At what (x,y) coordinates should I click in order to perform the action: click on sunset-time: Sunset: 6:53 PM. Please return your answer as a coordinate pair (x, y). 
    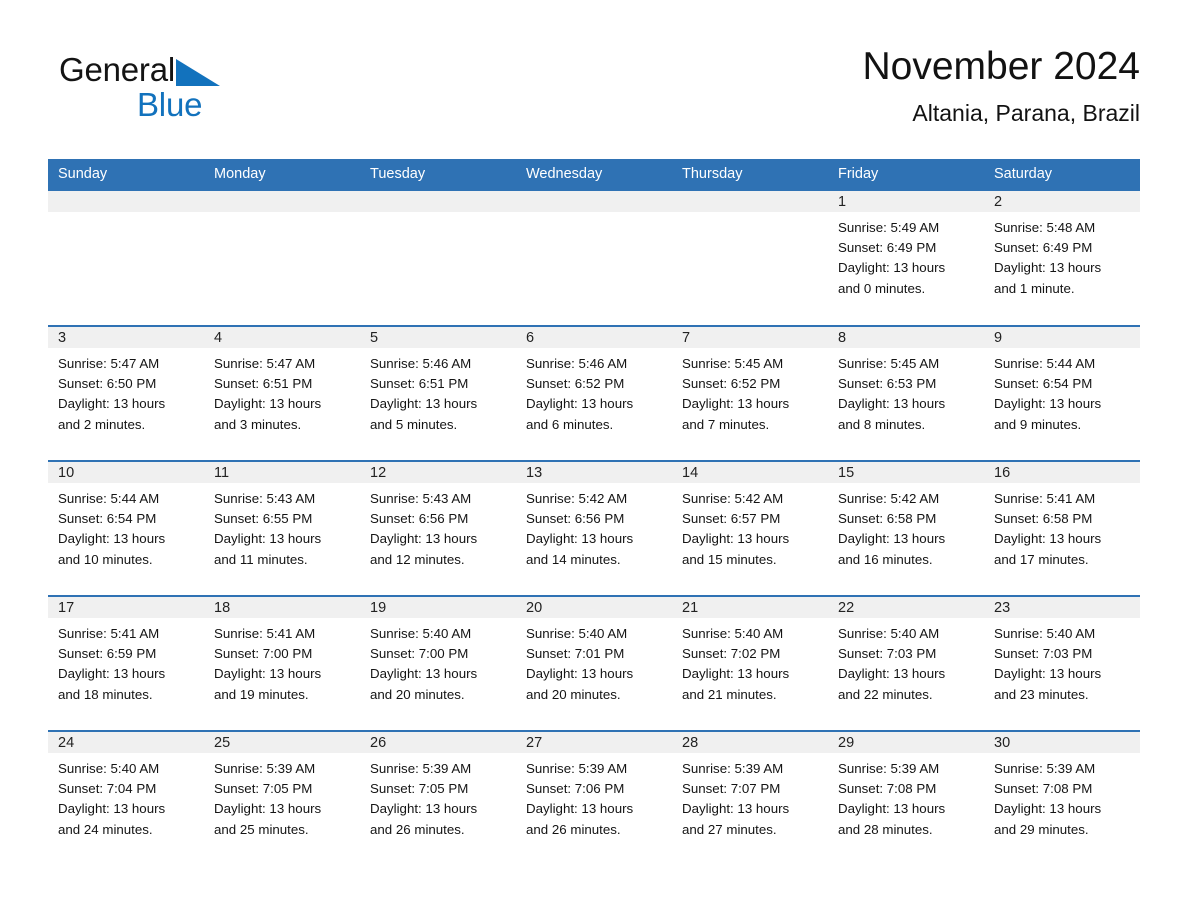
    Looking at the image, I should click on (887, 384).